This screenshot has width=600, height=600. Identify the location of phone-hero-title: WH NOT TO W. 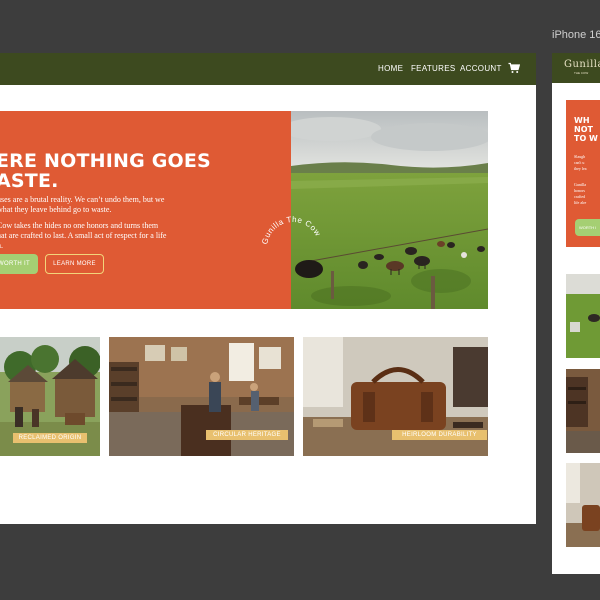
(586, 129).